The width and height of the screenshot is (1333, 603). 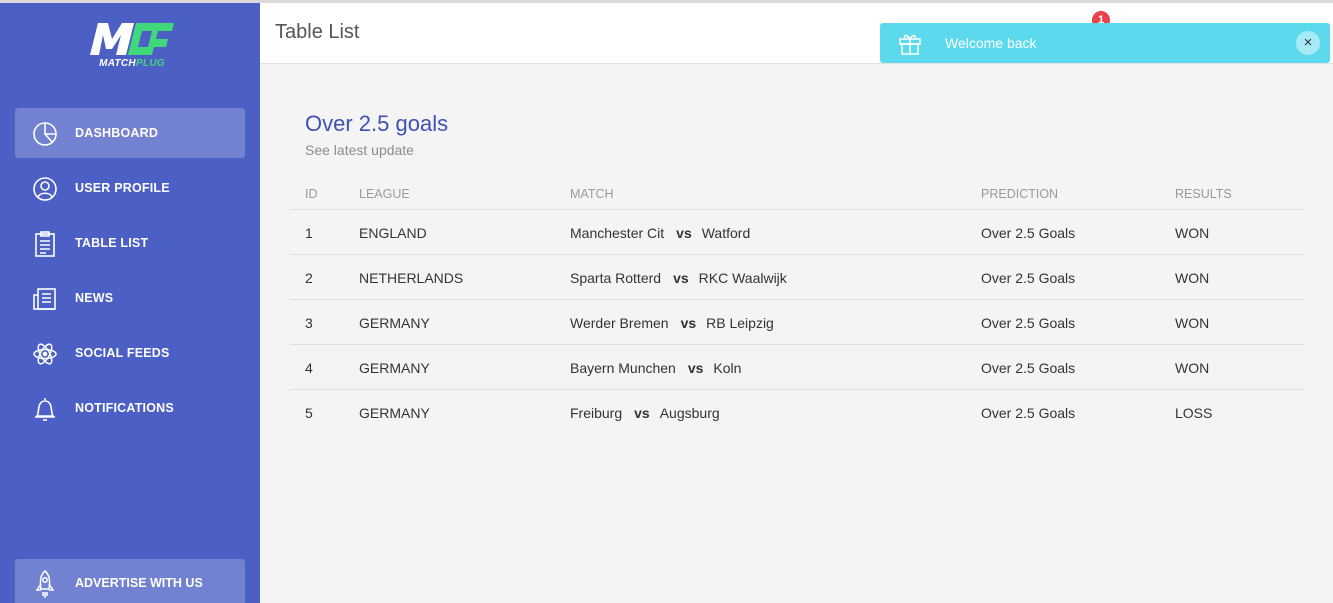 What do you see at coordinates (1308, 43) in the screenshot?
I see `close-toast-button: ×` at bounding box center [1308, 43].